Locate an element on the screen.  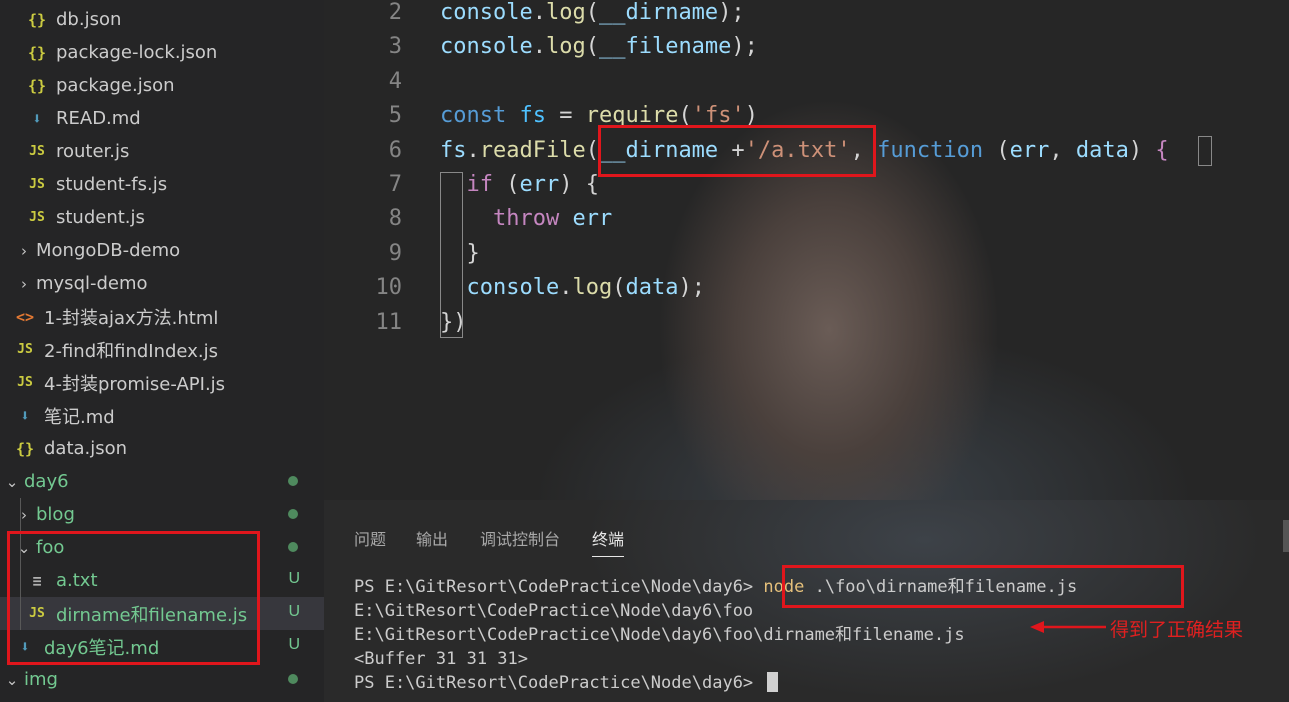
explorer-item-label: day6 is located at coordinates (46, 481).